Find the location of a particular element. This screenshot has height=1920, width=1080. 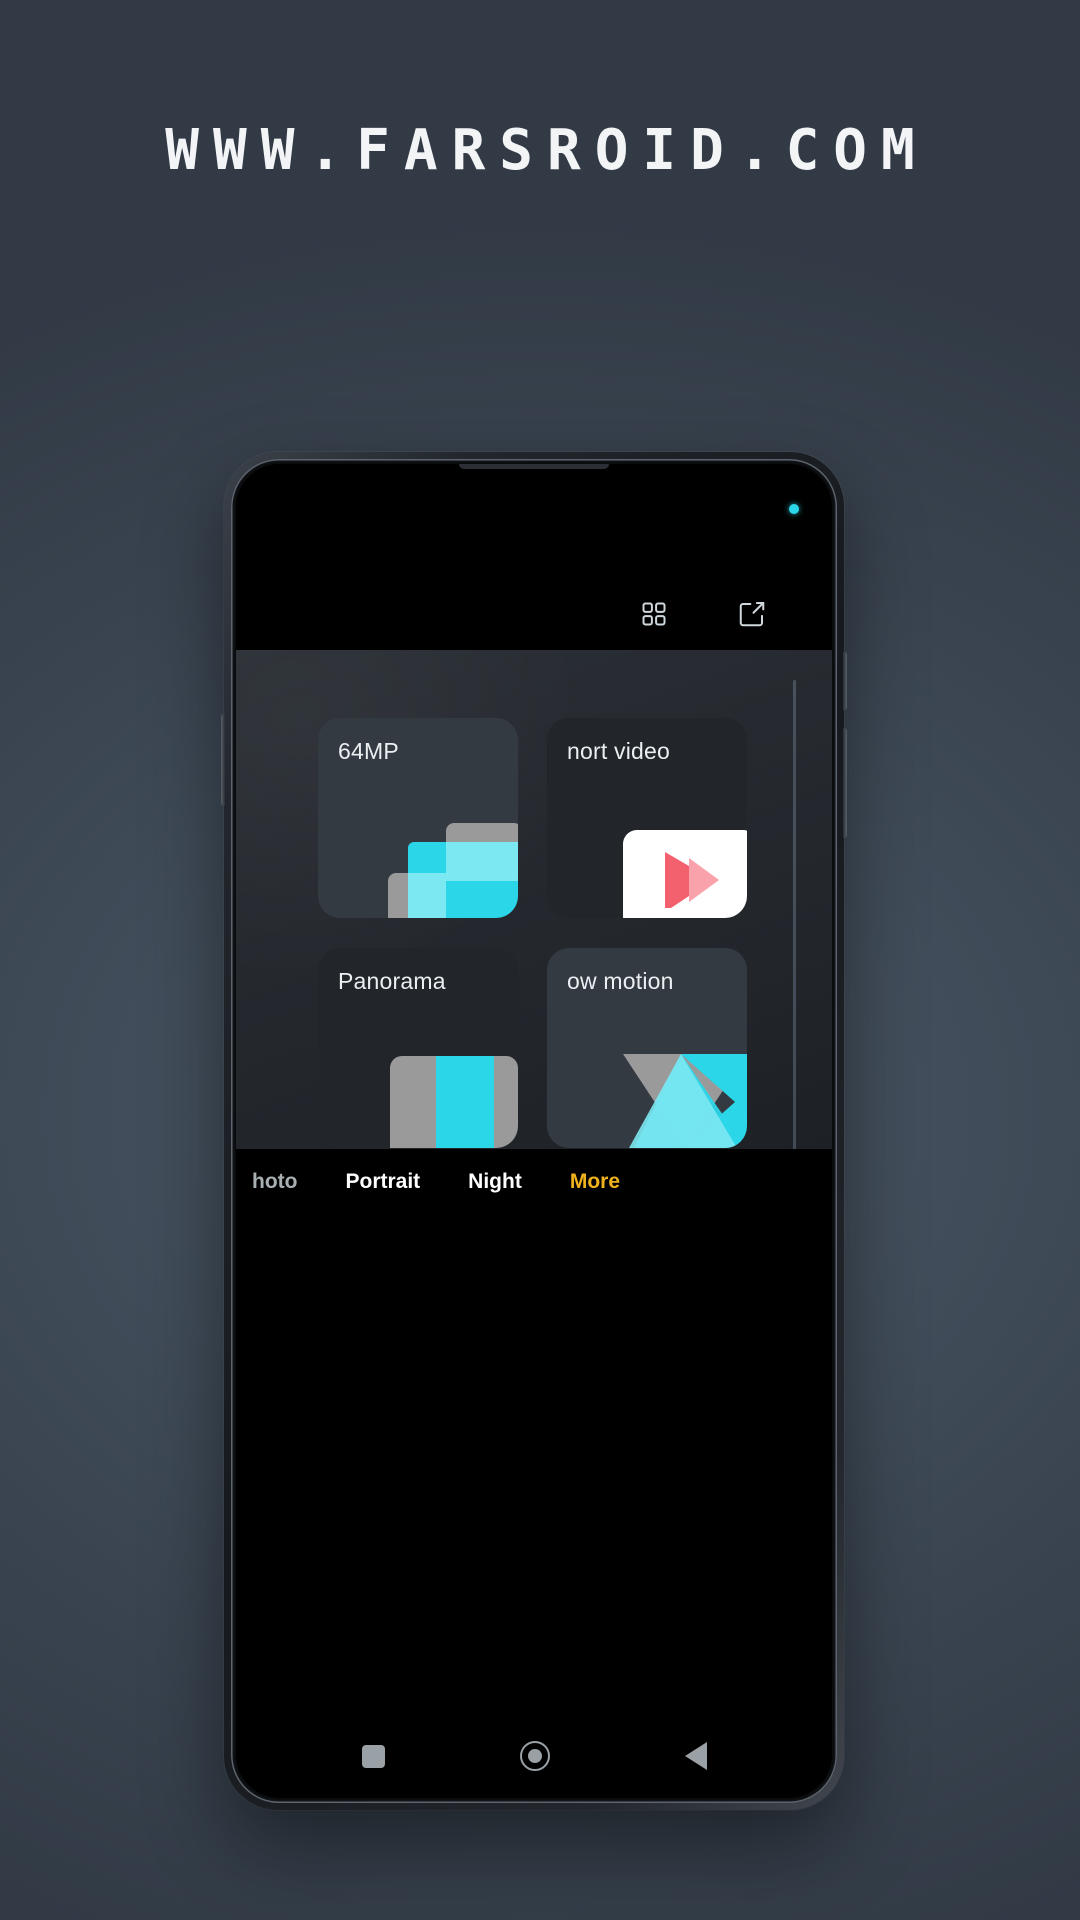

mode-more: More is located at coordinates (595, 1182).